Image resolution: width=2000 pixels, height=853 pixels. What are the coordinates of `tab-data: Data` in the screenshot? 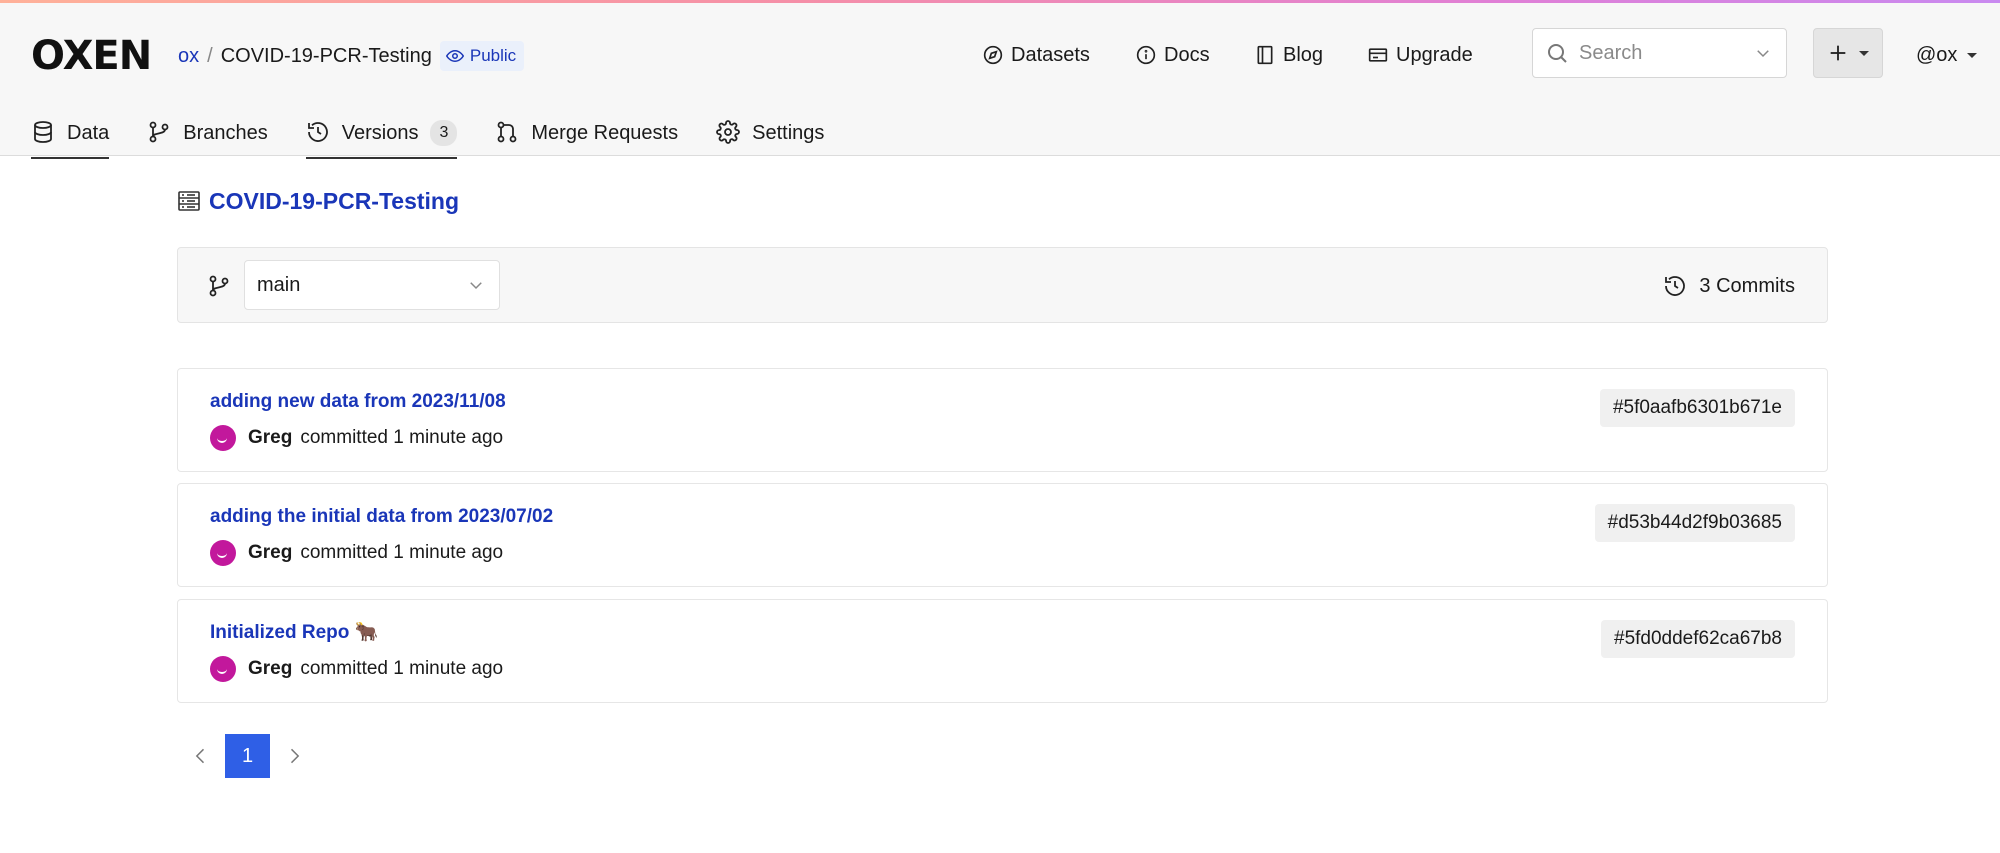 It's located at (70, 137).